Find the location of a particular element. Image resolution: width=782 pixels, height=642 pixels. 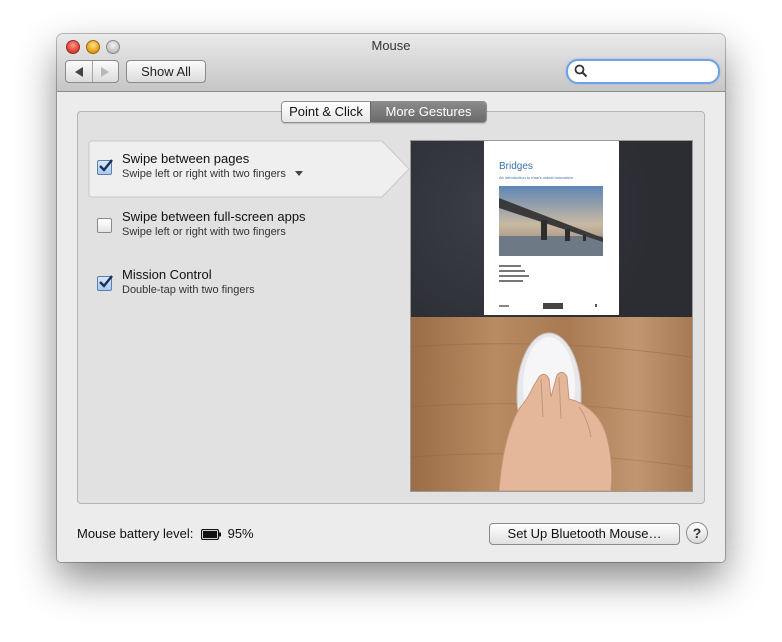

battery-label: Mouse battery level: is located at coordinates (135, 533).